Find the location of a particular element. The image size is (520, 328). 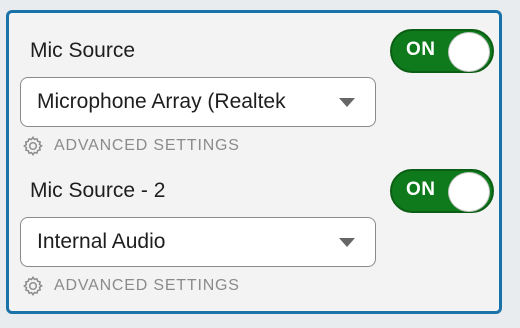

dropdown-selected-value: Microphone Array (Realtek is located at coordinates (161, 101).